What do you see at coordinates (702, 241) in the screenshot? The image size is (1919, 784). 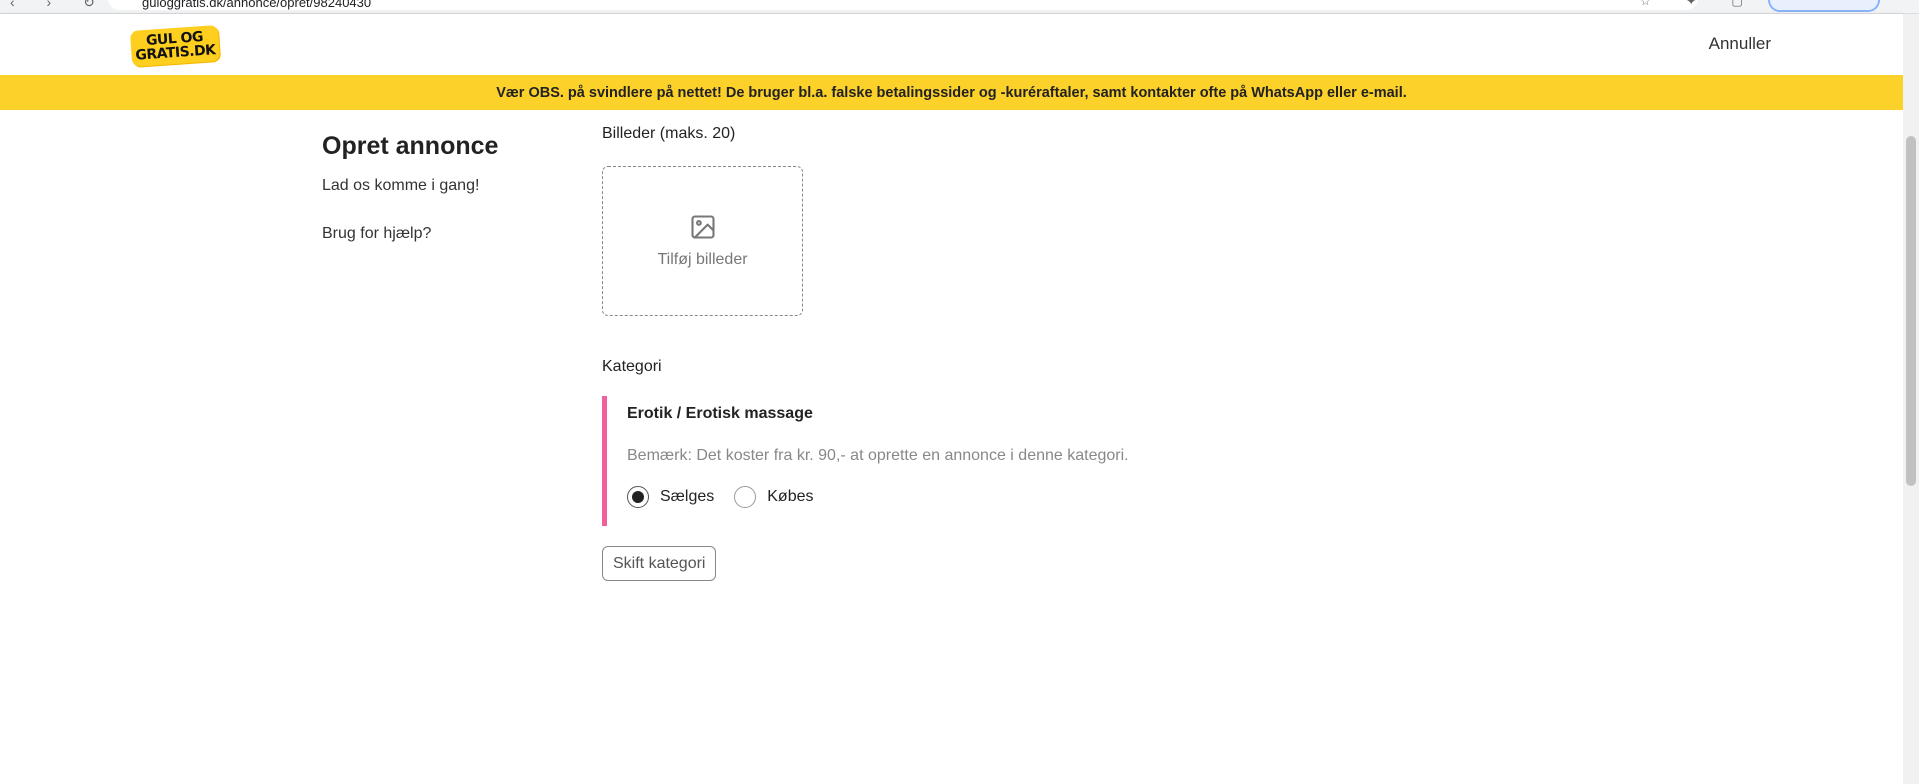 I see `add-images-dropzone: Tilføj billeder` at bounding box center [702, 241].